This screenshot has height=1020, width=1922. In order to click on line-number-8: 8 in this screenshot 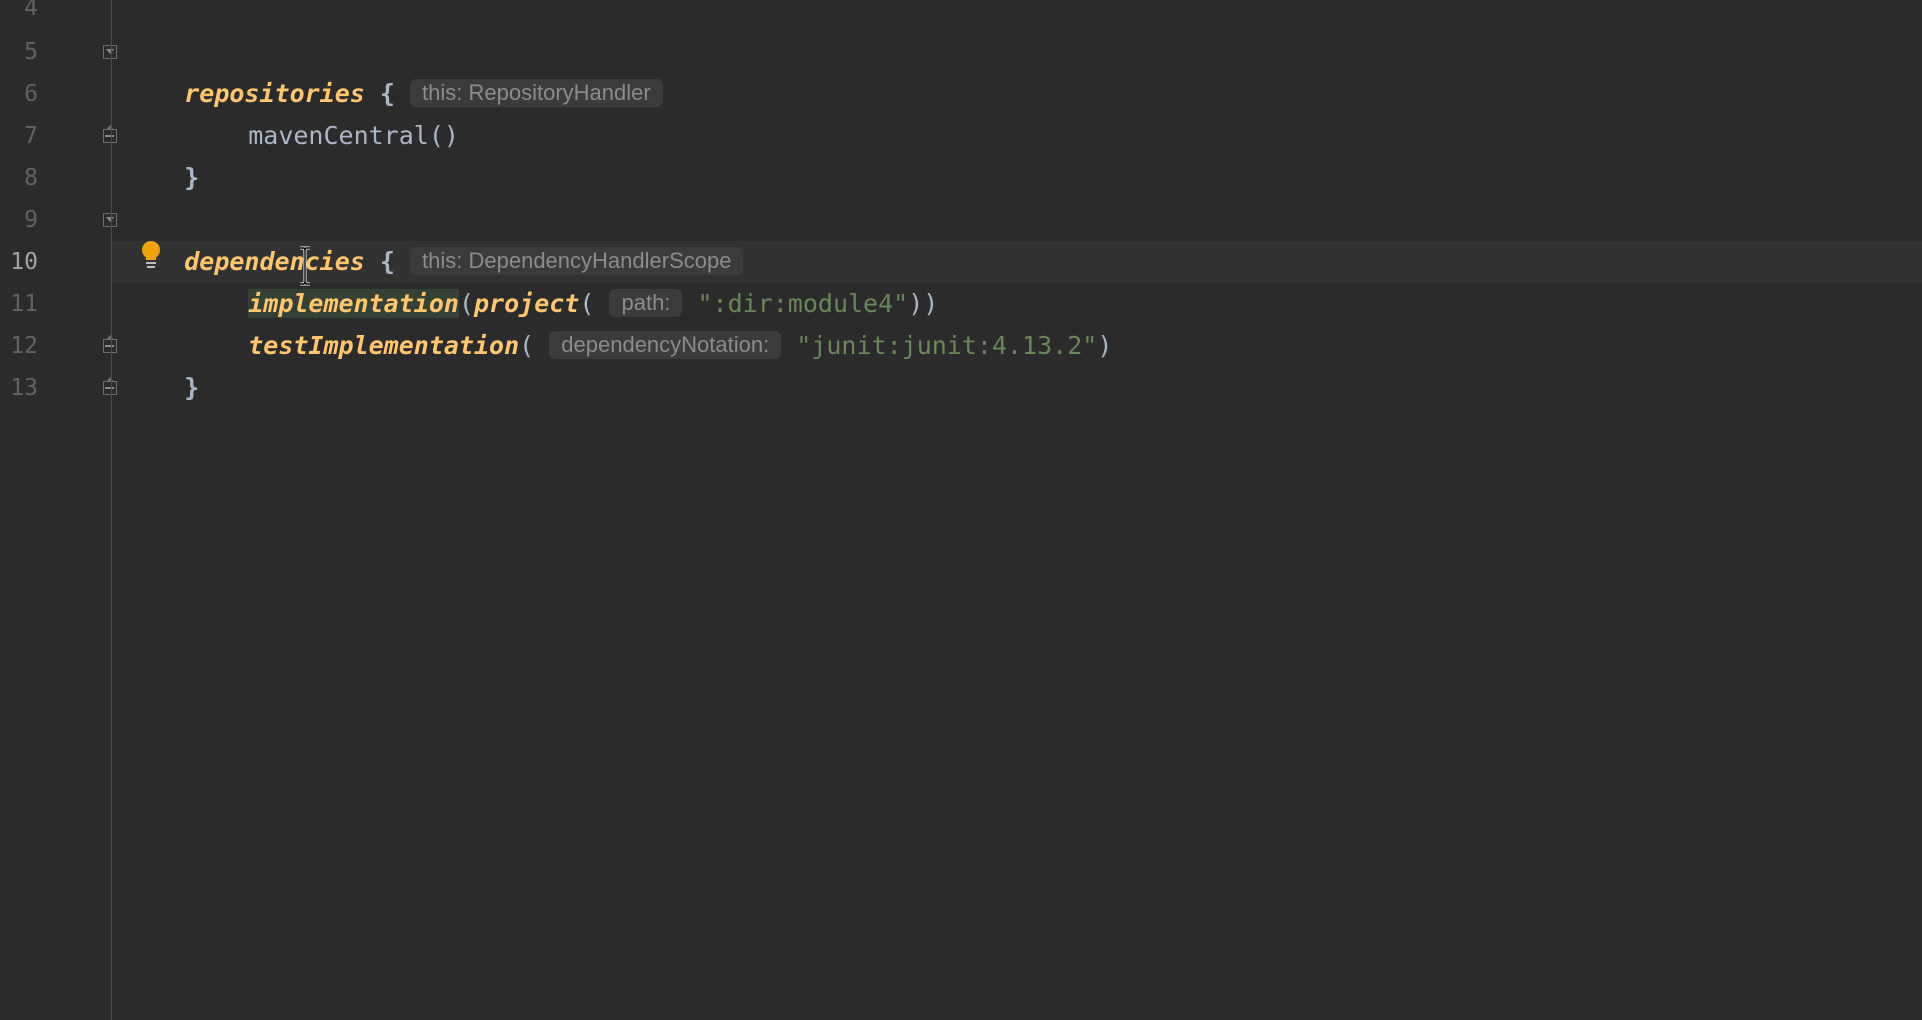, I will do `click(31, 178)`.